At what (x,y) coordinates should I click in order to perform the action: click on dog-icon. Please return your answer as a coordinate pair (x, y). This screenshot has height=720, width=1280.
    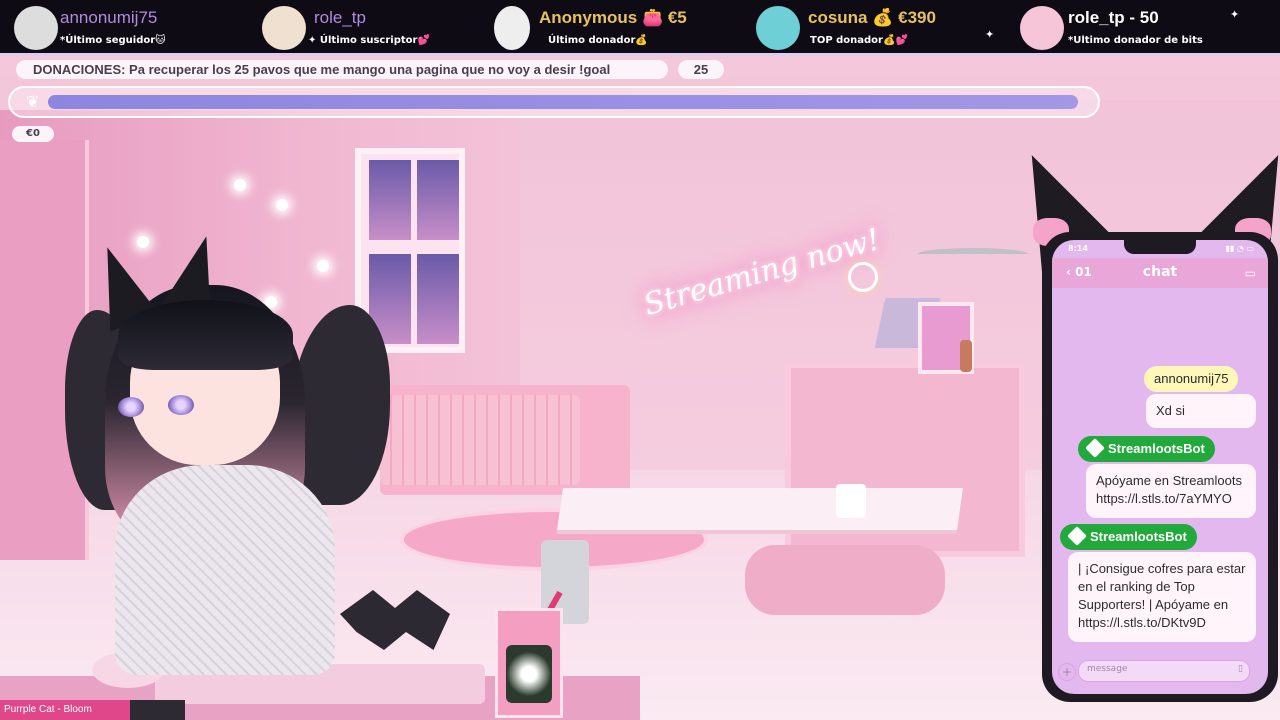
    Looking at the image, I should click on (778, 28).